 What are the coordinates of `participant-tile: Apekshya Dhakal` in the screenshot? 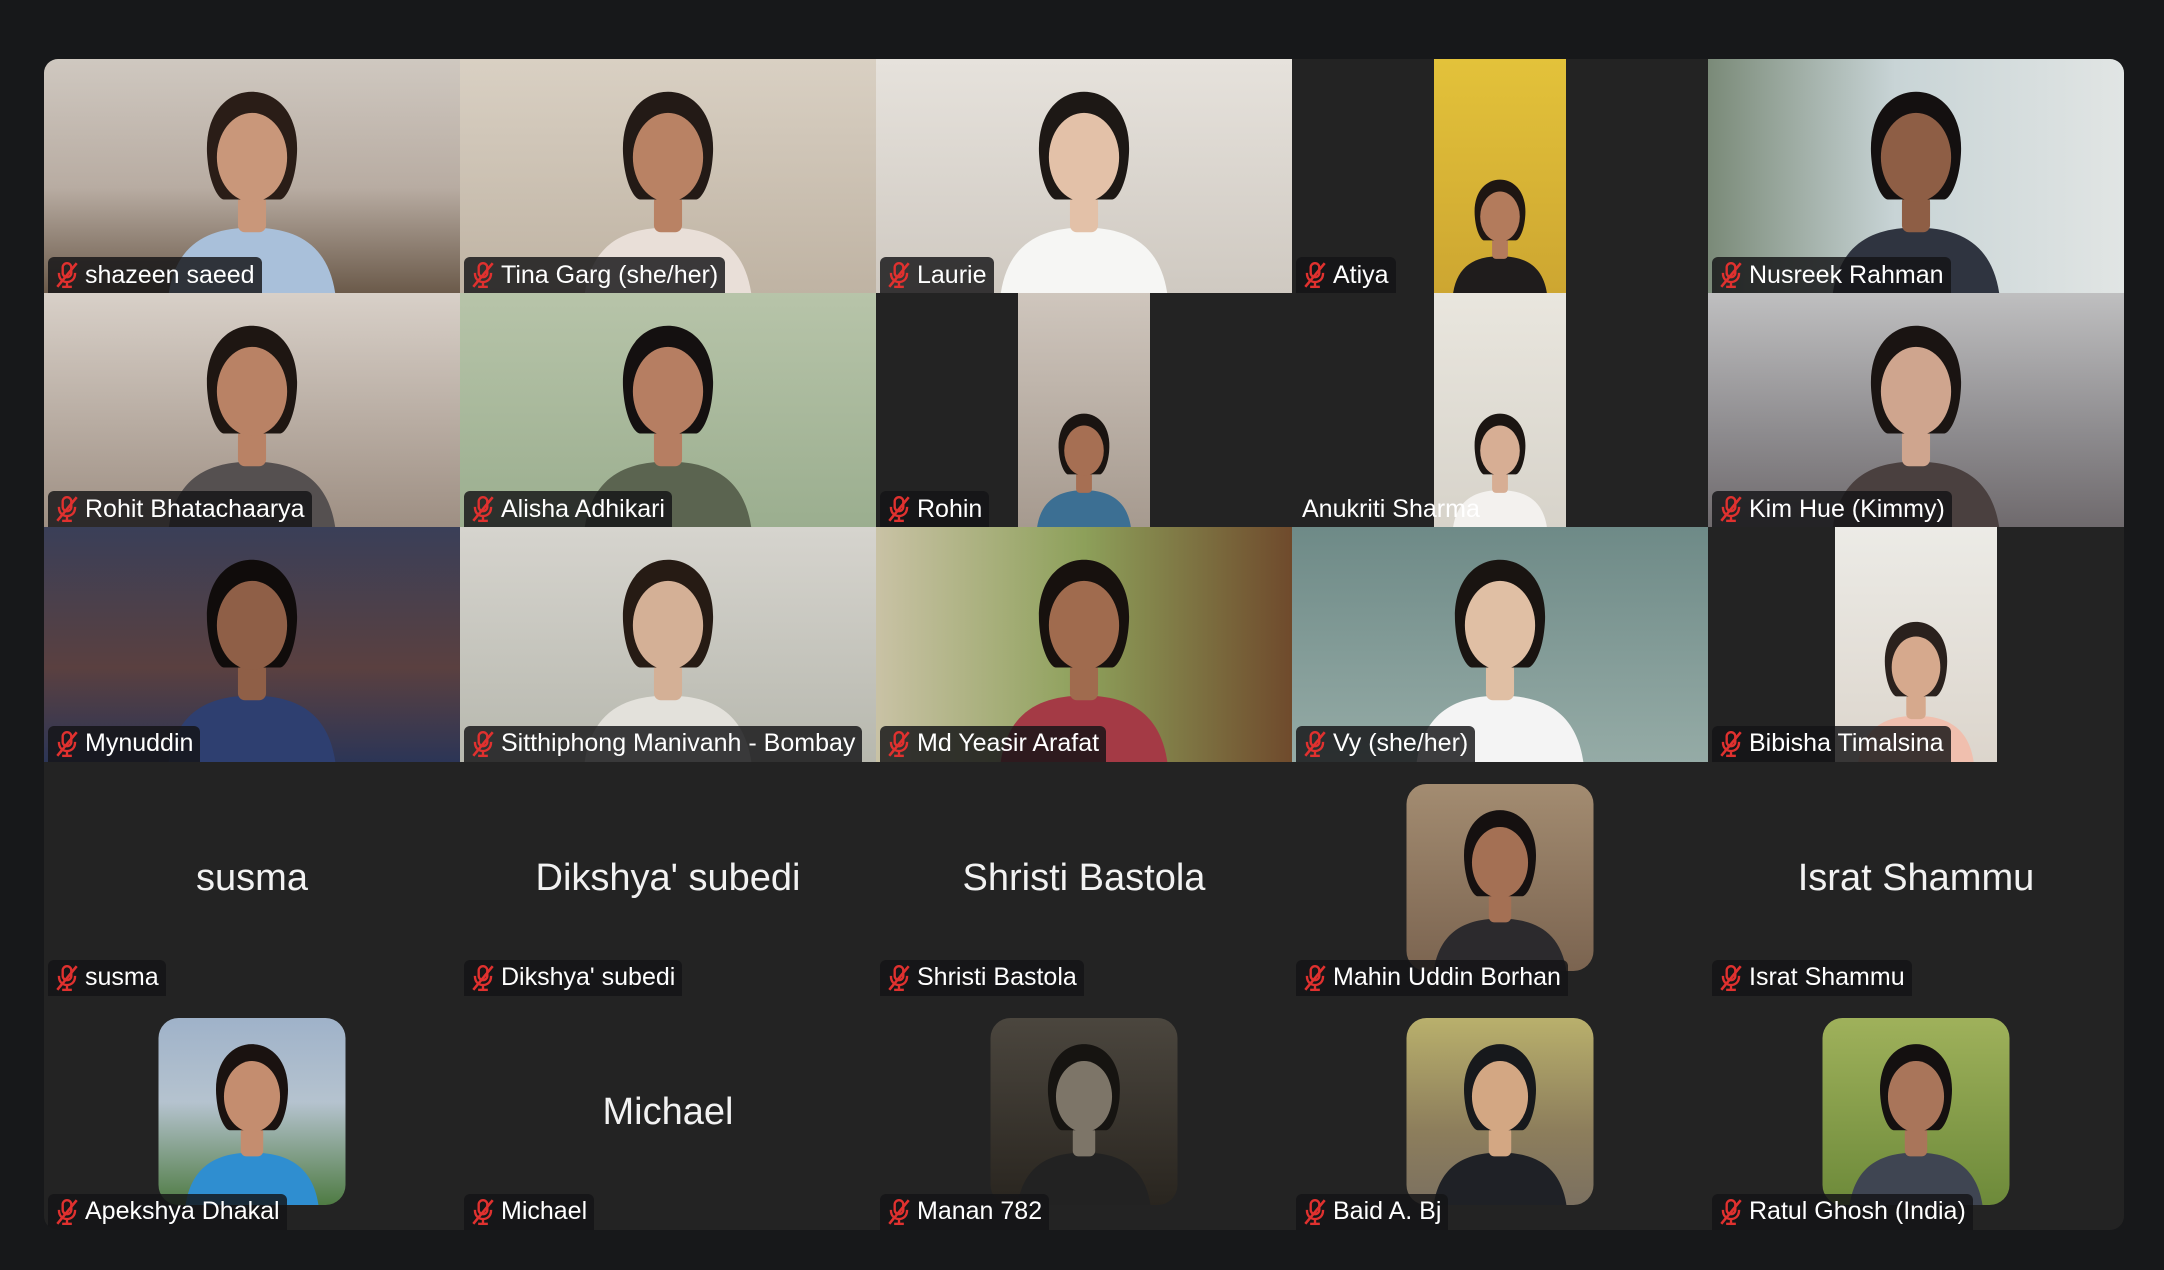 It's located at (252, 1112).